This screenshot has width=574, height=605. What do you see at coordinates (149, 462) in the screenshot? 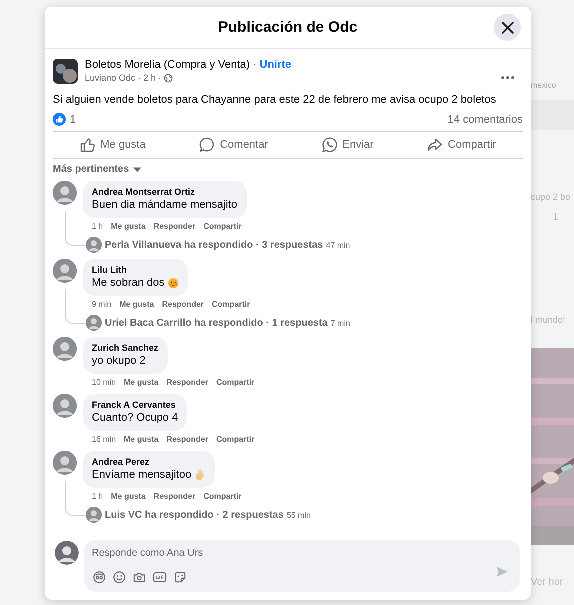
I see `commenter-name: Andrea Perez` at bounding box center [149, 462].